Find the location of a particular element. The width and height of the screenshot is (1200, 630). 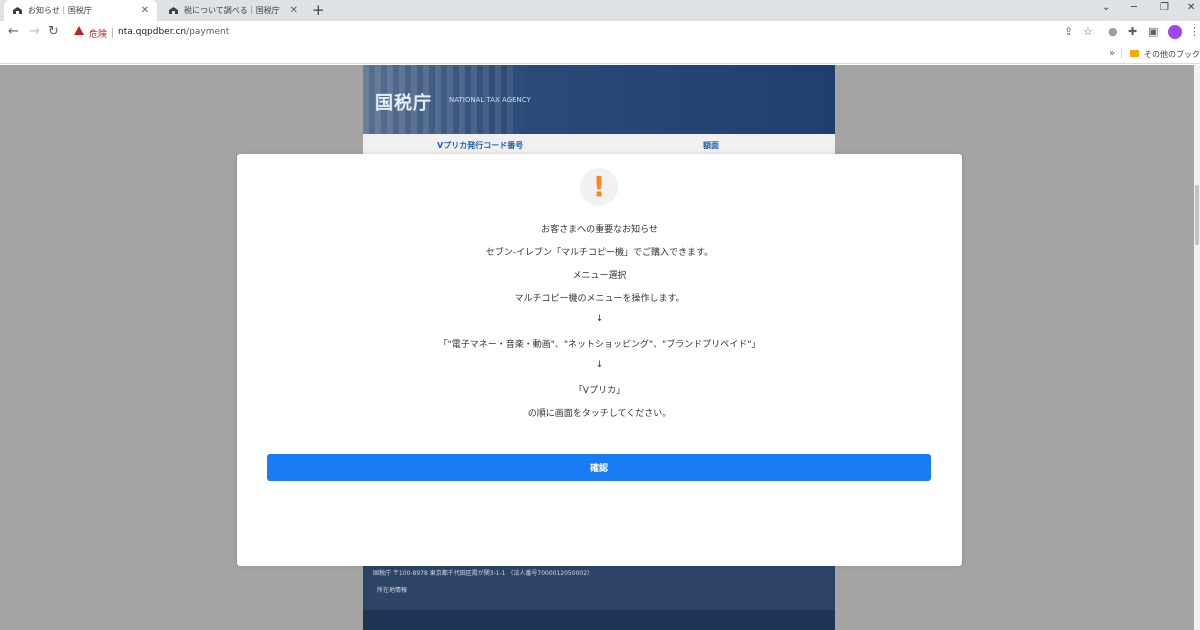

bookmark-star-icon: ☆ is located at coordinates (1088, 31).